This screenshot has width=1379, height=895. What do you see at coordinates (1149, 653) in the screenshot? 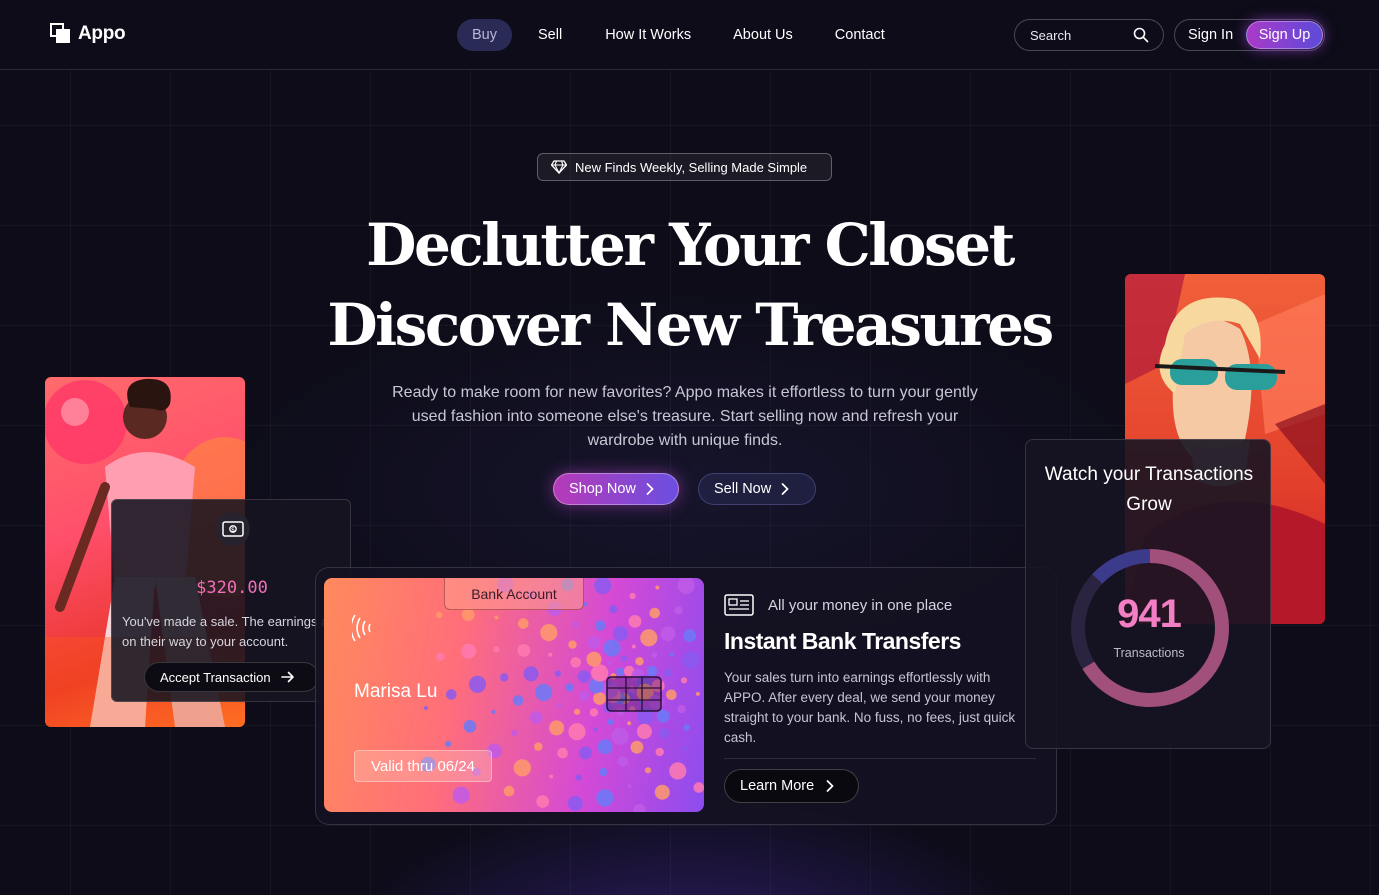
I see `transactions-label: Transactions` at bounding box center [1149, 653].